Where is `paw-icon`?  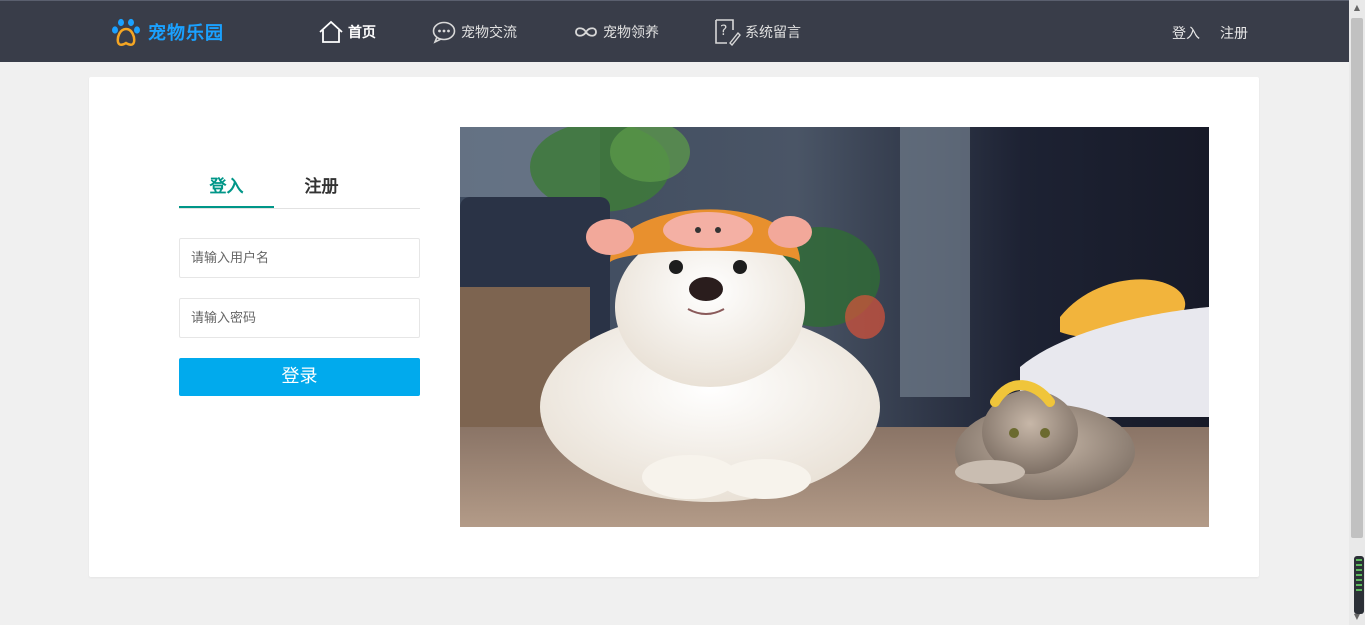 paw-icon is located at coordinates (126, 32).